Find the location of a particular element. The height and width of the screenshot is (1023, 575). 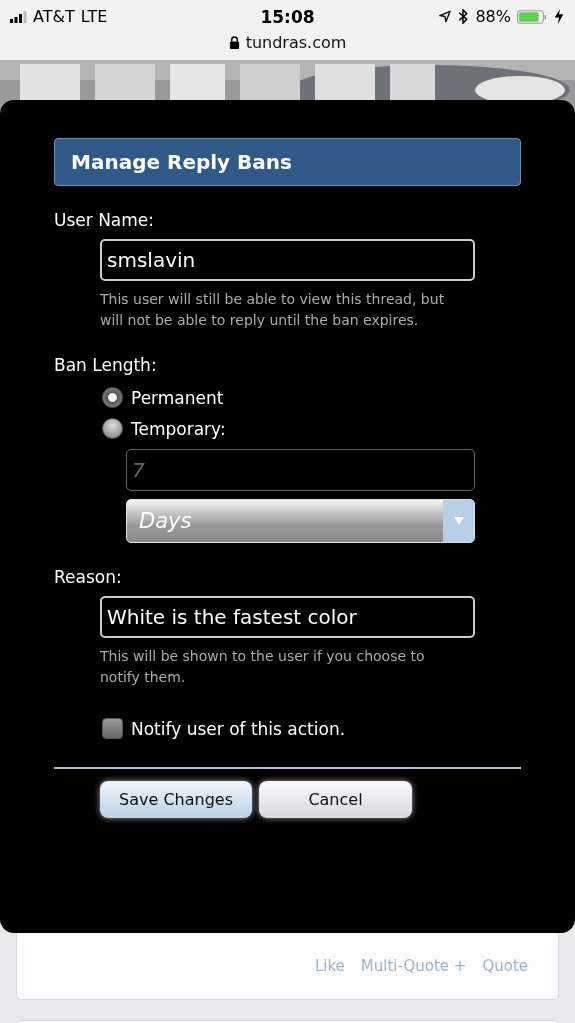

input-field: White is the fastest color is located at coordinates (287, 617).